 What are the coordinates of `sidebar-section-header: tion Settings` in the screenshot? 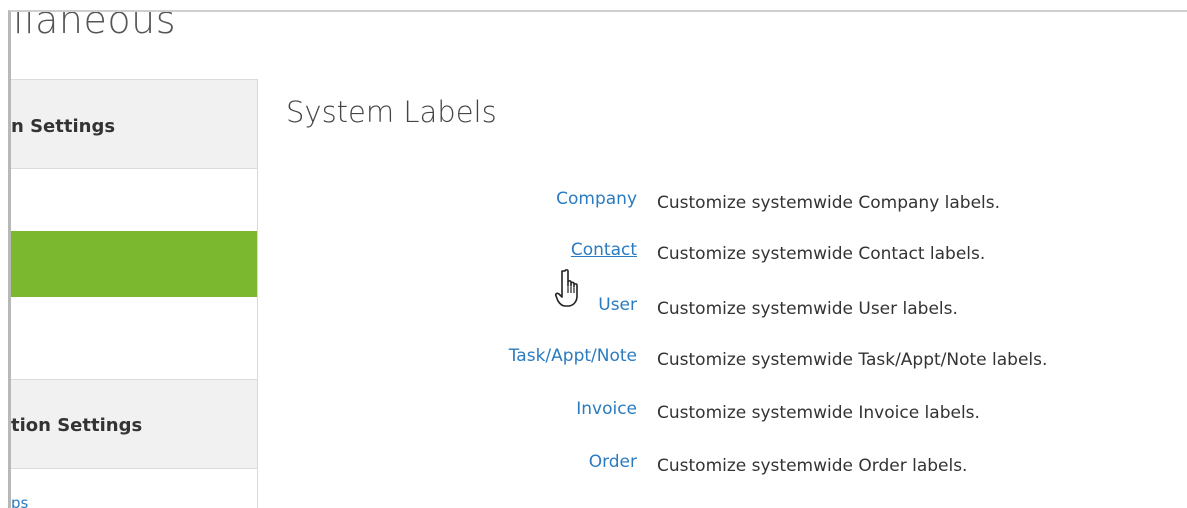 It's located at (134, 424).